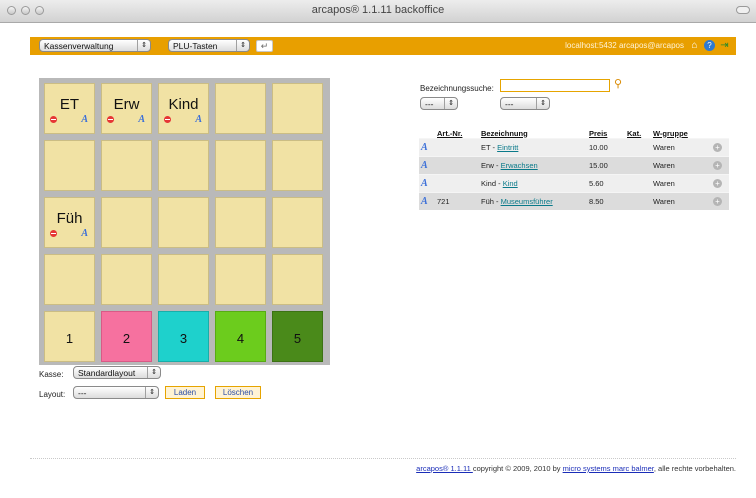  I want to click on artnr-cell: 721, so click(457, 201).